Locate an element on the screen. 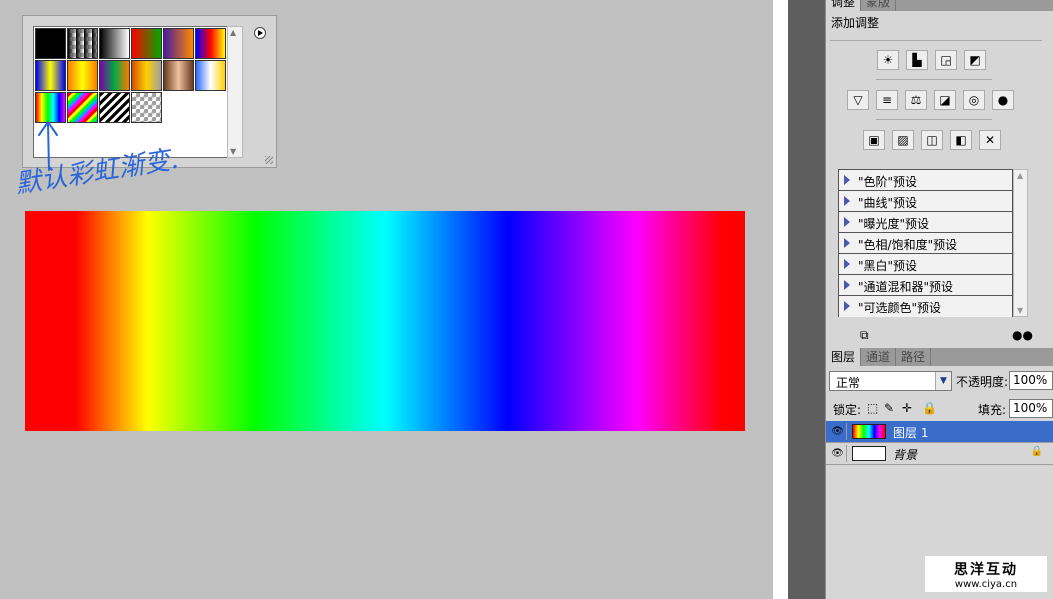 The width and height of the screenshot is (1053, 599). tab-masks: 蒙版 is located at coordinates (879, 5).